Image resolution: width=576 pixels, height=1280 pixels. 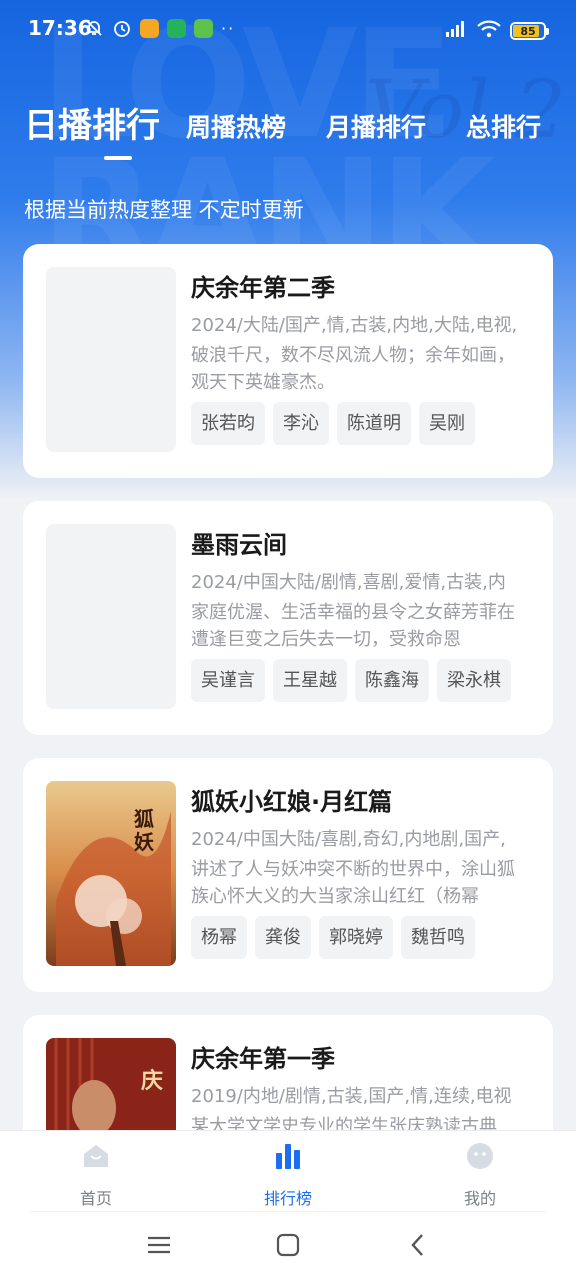 I want to click on show-meta: 2019/内地/剧情,古装,国产,情,连续,电视, so click(x=351, y=1096).